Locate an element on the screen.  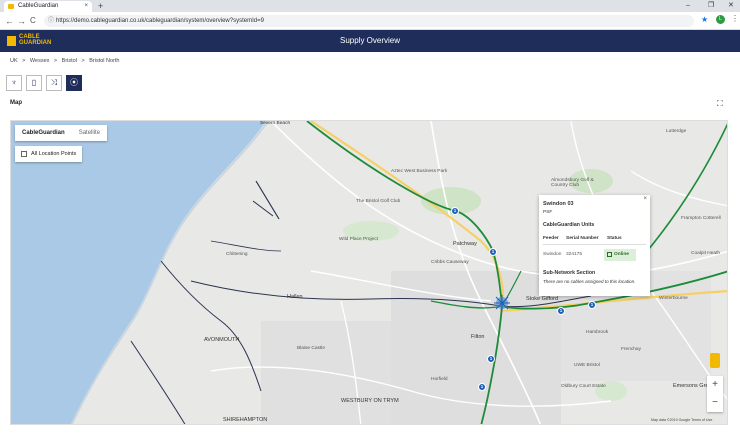
place-label: Severn Beach is located at coordinates (275, 123).